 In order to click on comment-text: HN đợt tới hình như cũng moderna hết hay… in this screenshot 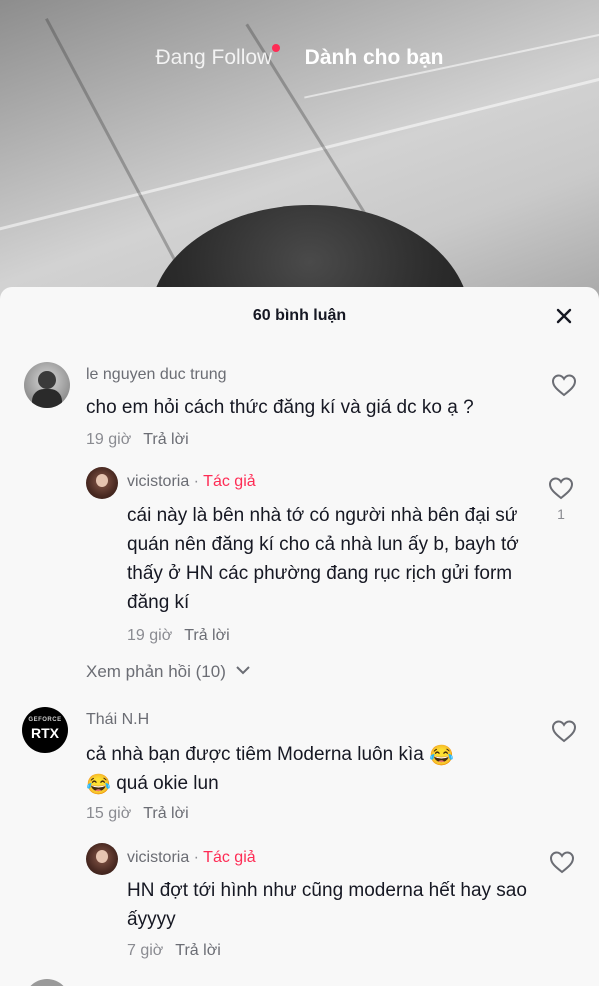, I will do `click(327, 905)`.